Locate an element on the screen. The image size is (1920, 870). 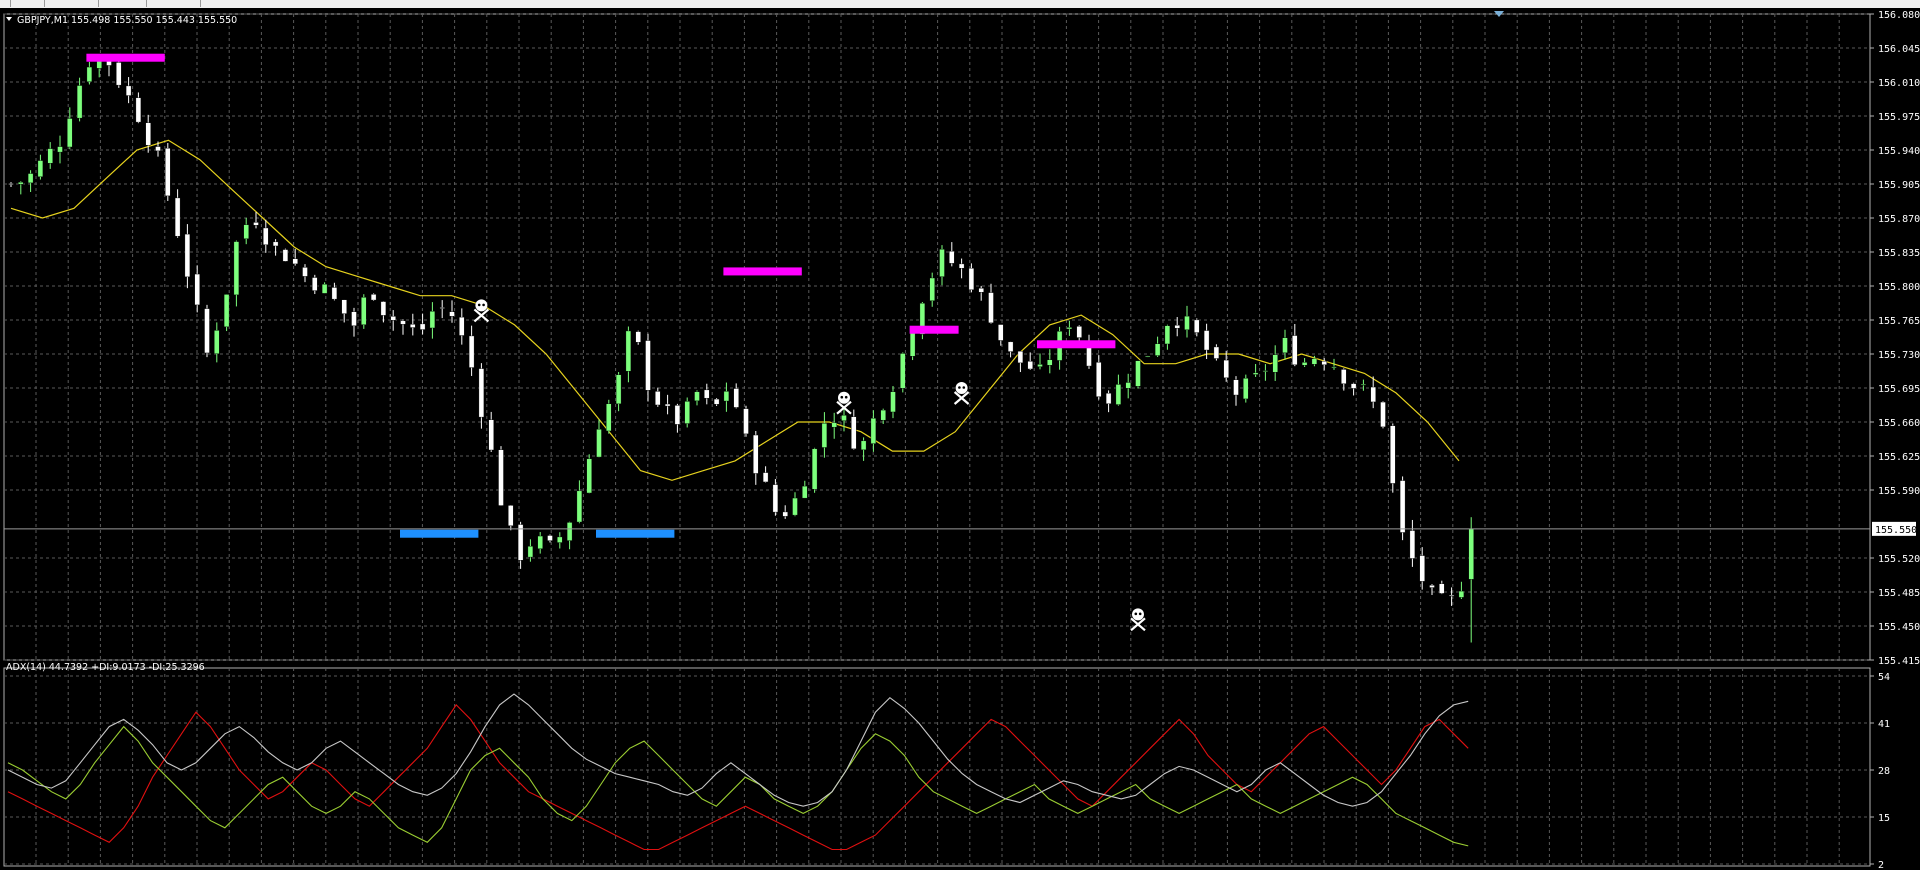
triangle-down-icon is located at coordinates (9, 19).